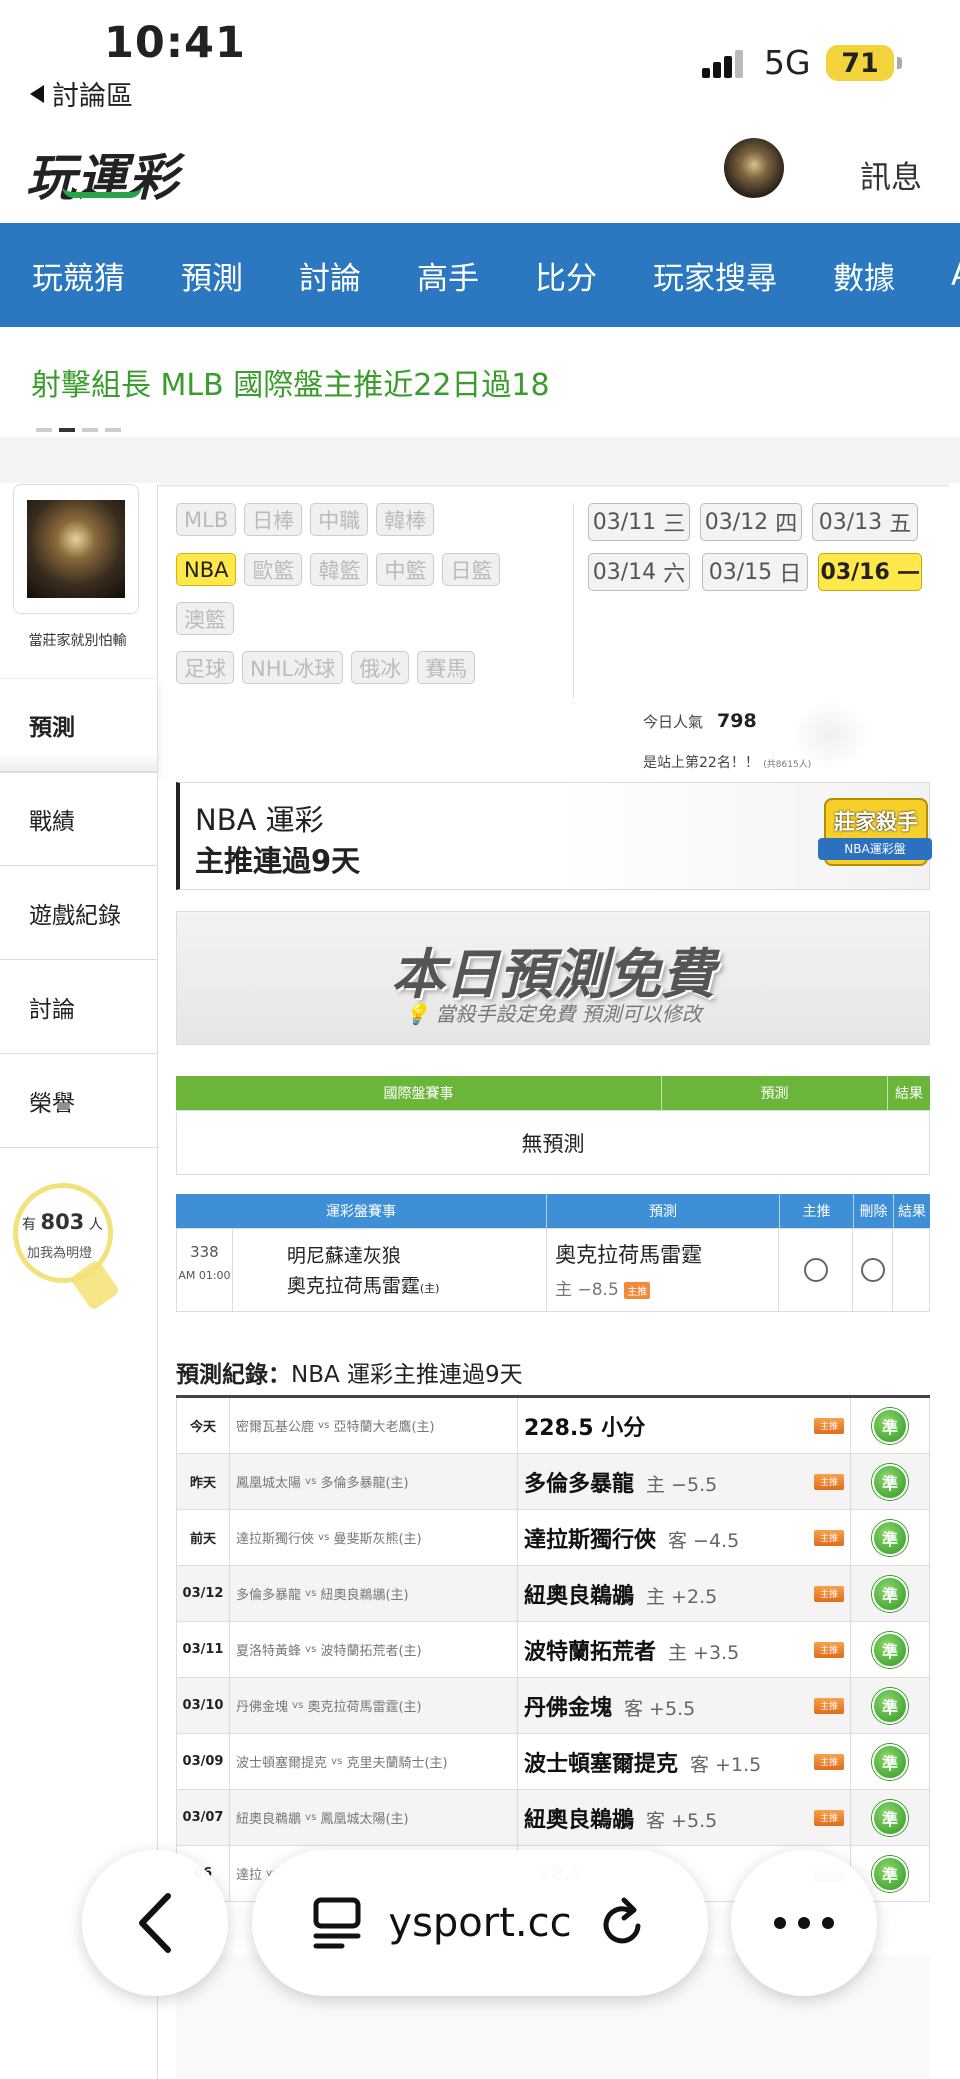  I want to click on profile-avatar, so click(76, 549).